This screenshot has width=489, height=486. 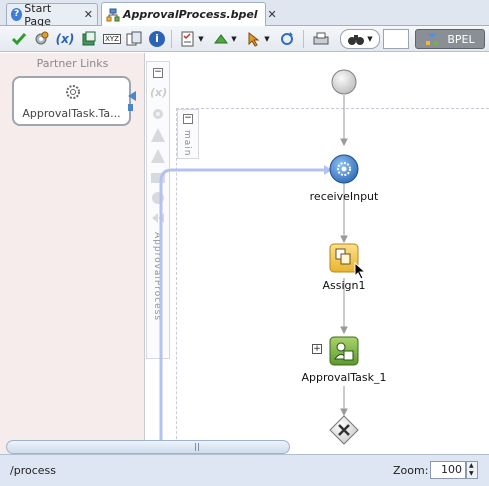 What do you see at coordinates (221, 39) in the screenshot?
I see `add-activity-icon` at bounding box center [221, 39].